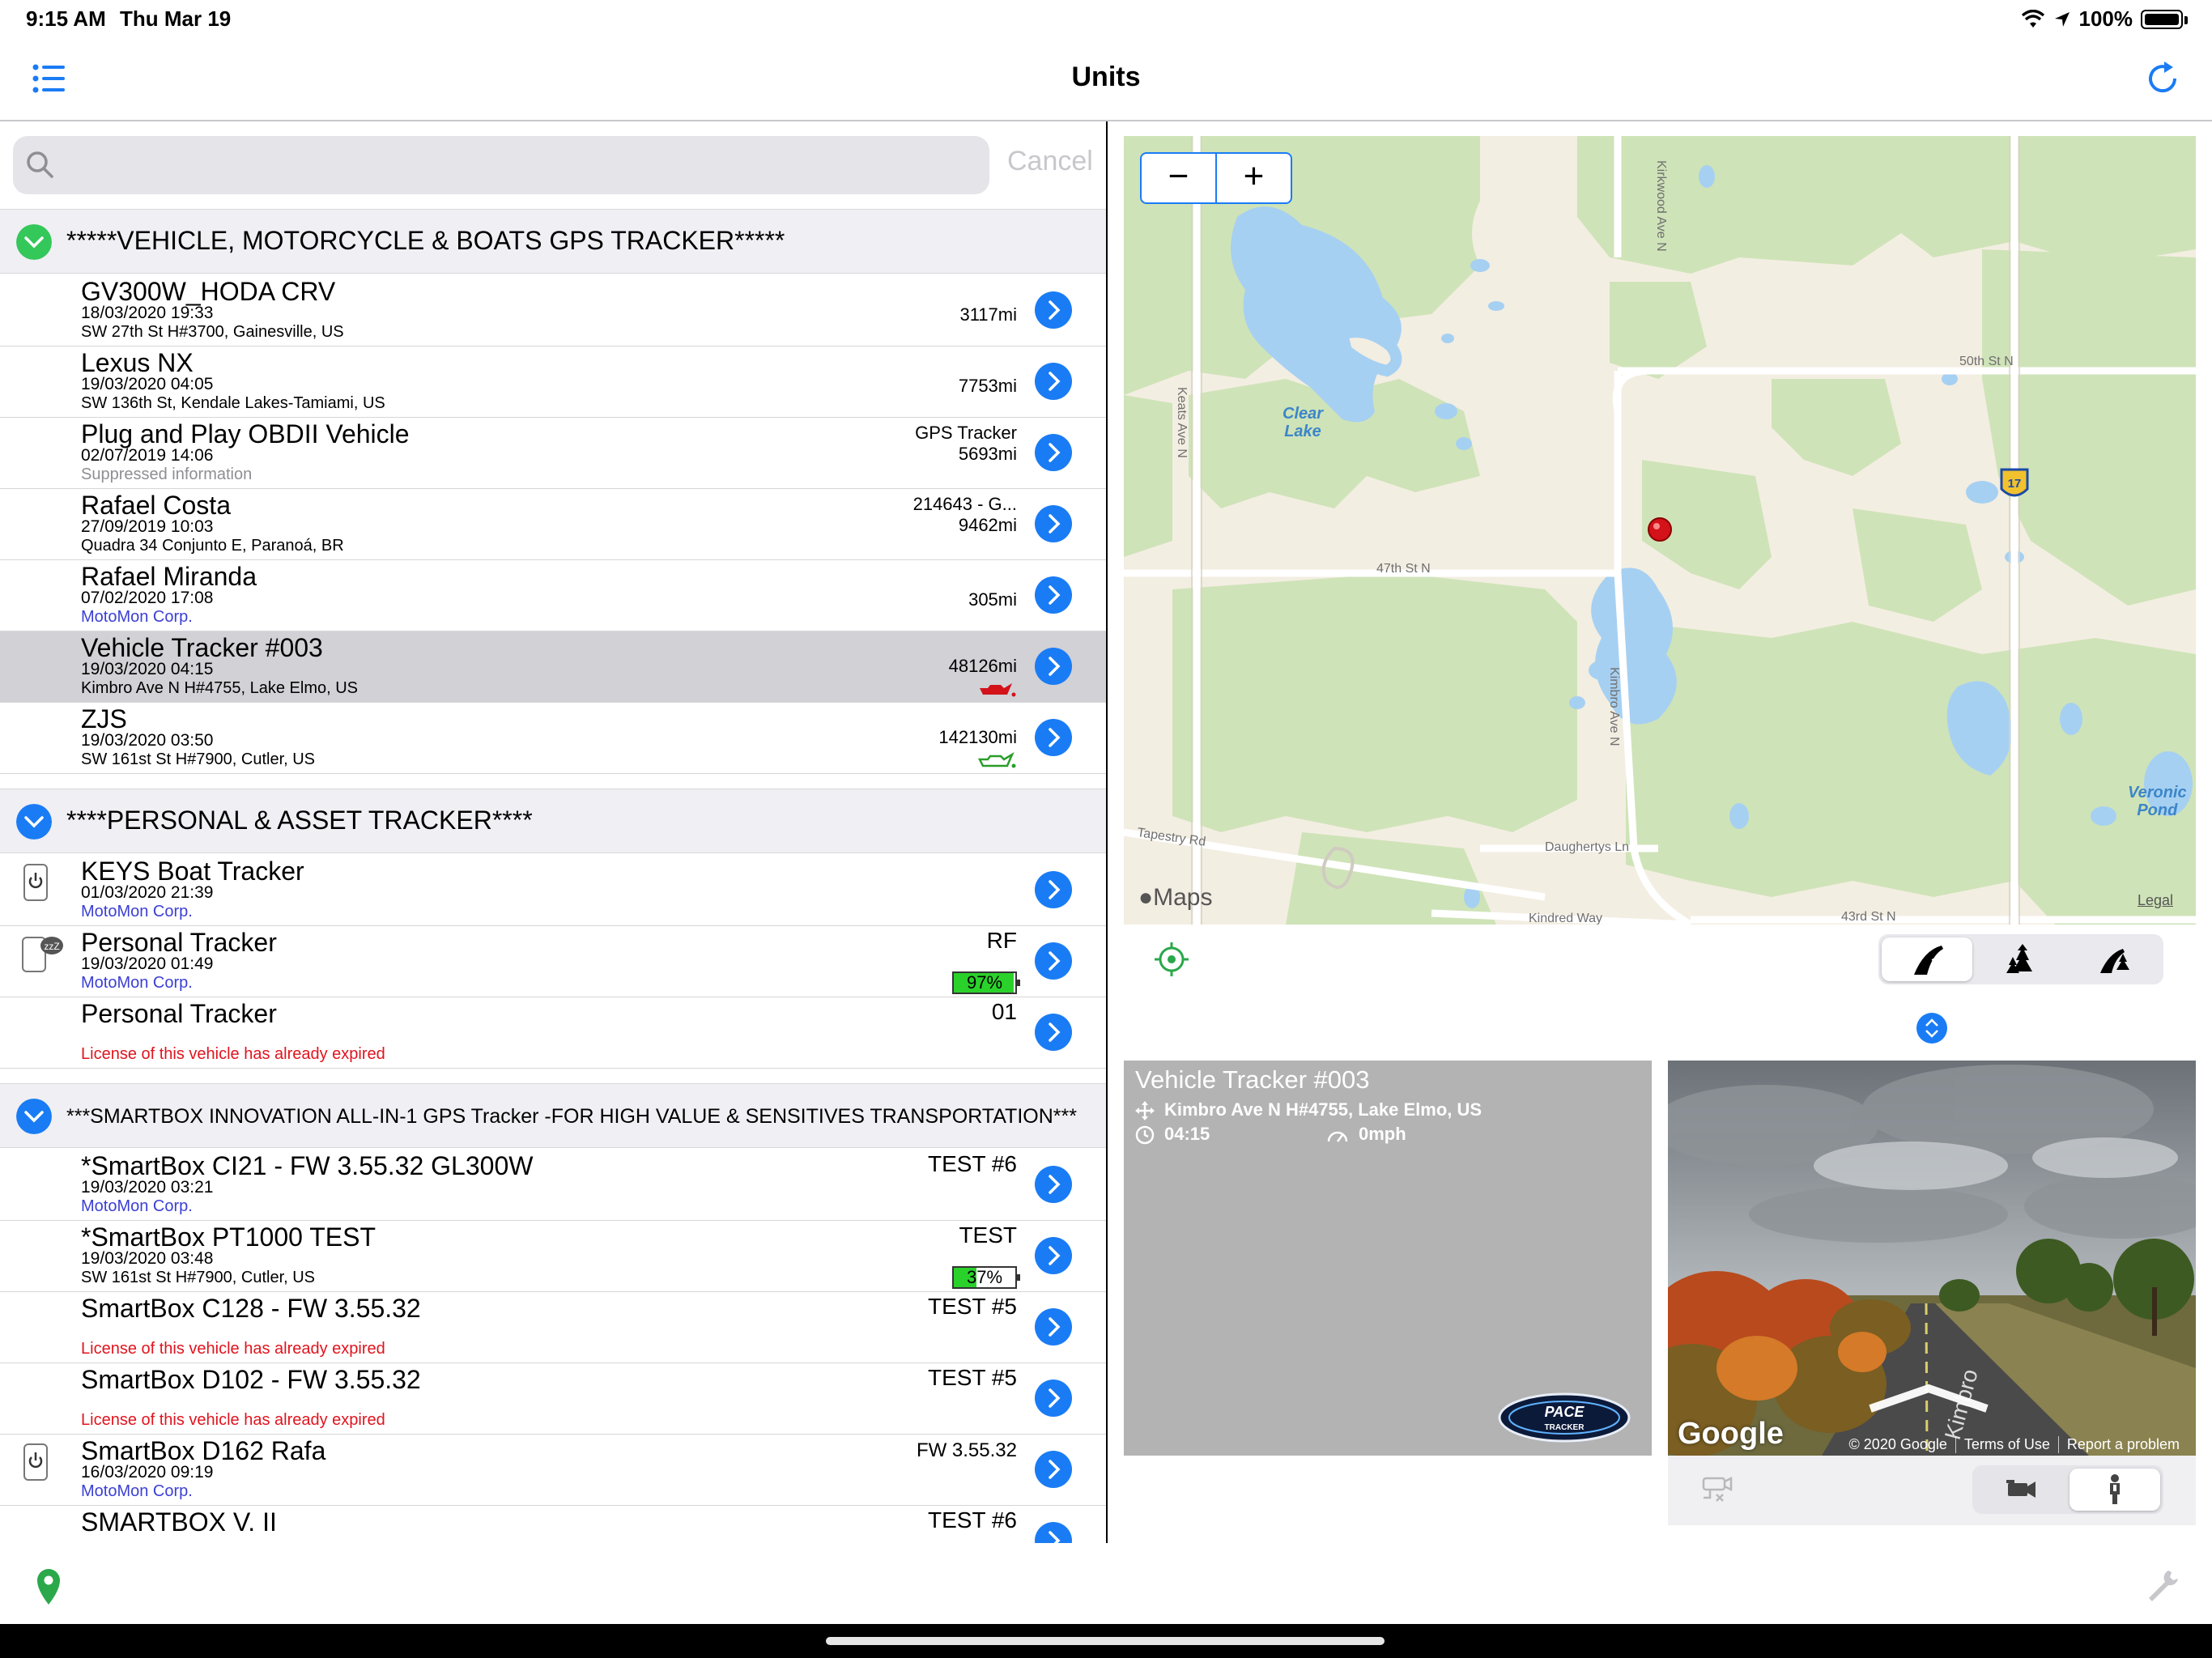  I want to click on battery-percent: 97%, so click(985, 982).